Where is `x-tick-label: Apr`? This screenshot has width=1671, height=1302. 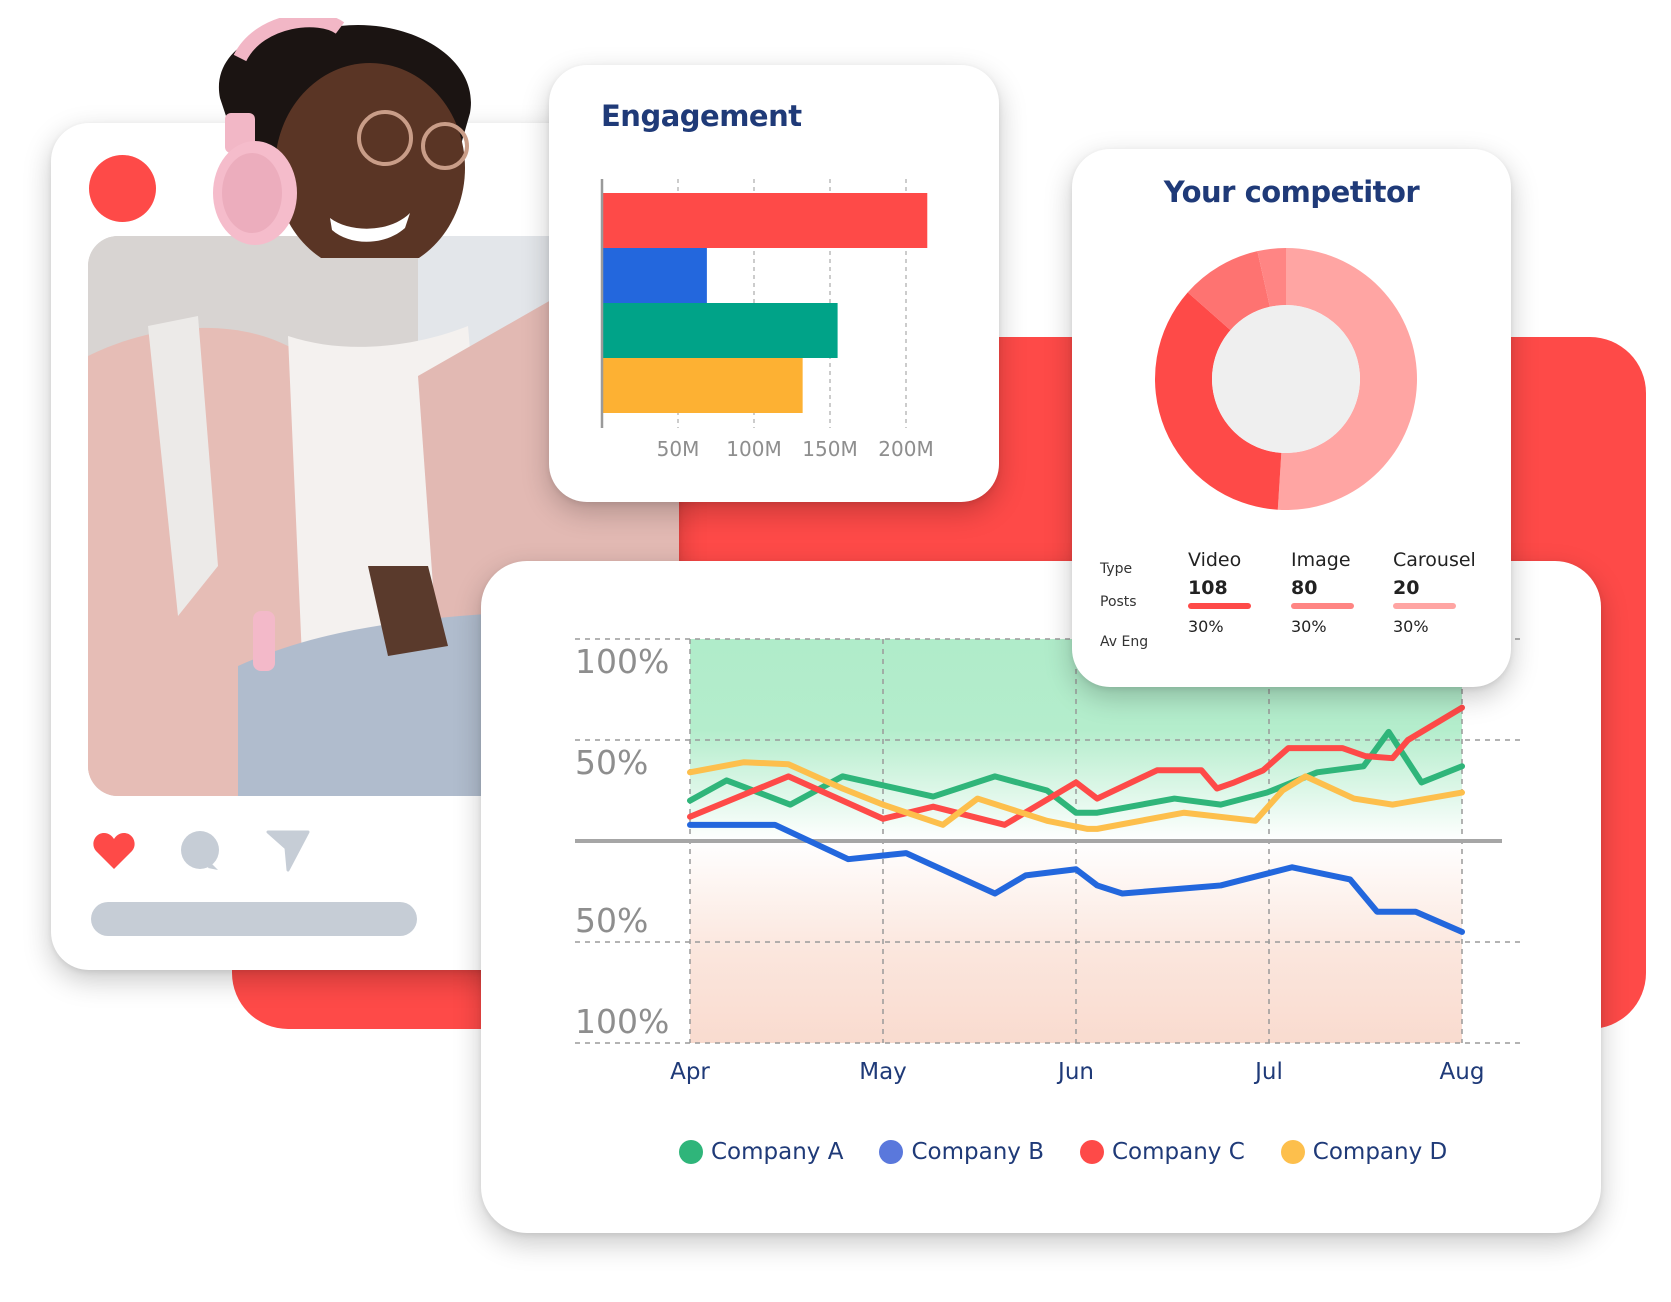
x-tick-label: Apr is located at coordinates (690, 1072).